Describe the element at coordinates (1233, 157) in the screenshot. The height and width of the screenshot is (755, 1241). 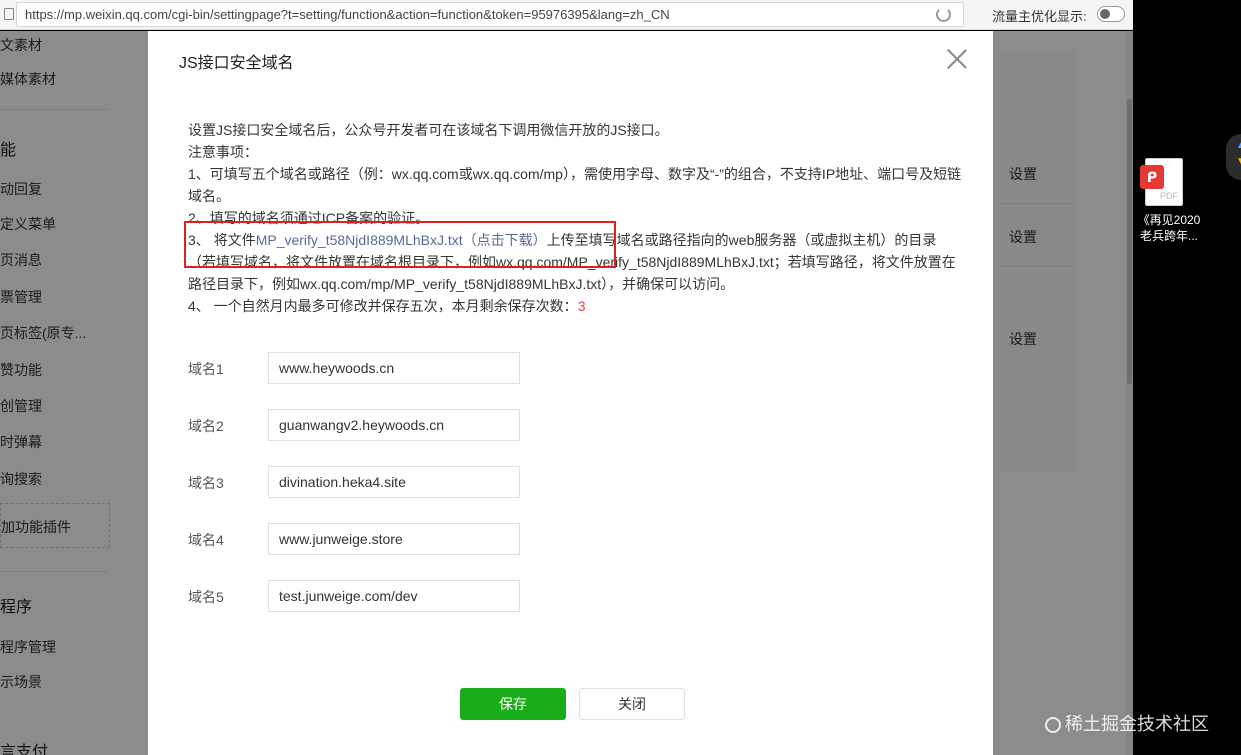
I see `desktop-widget: ▲ ▼` at that location.